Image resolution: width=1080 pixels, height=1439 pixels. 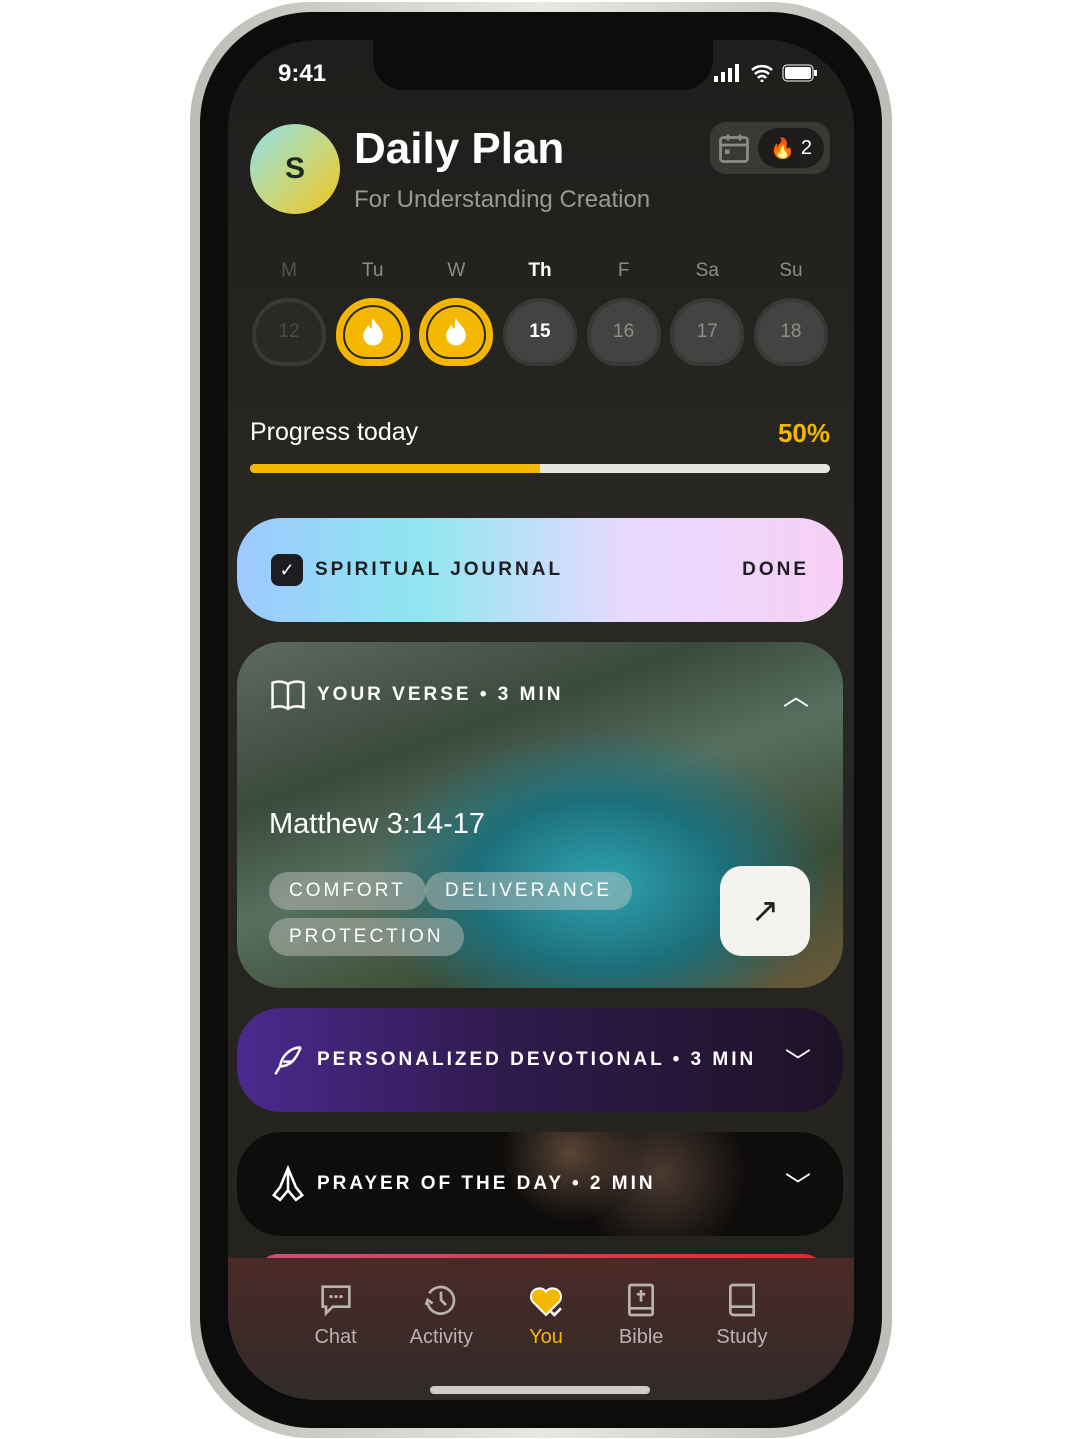 What do you see at coordinates (395, 468) in the screenshot?
I see `progress-fill` at bounding box center [395, 468].